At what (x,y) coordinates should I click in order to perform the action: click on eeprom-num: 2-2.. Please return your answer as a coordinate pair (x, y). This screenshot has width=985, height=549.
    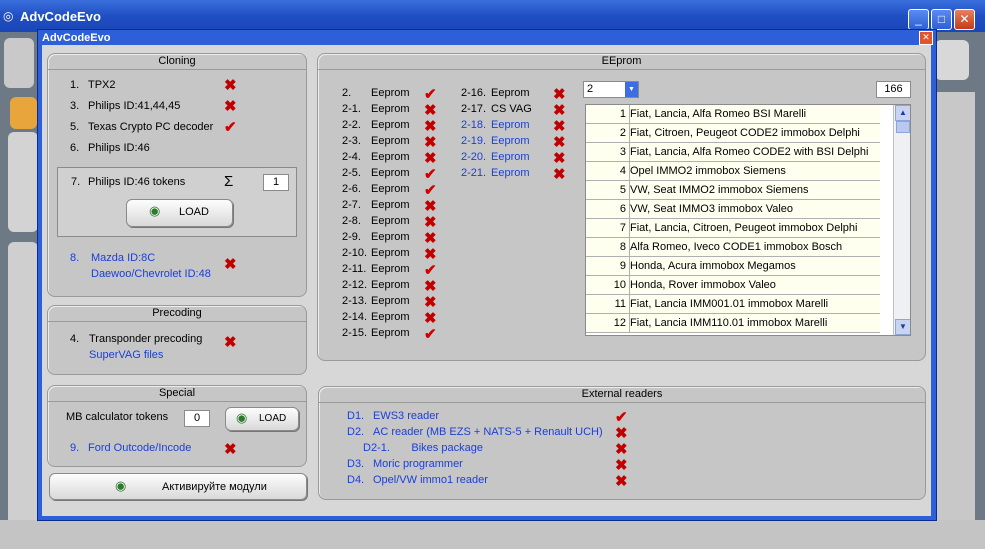
    Looking at the image, I should click on (351, 125).